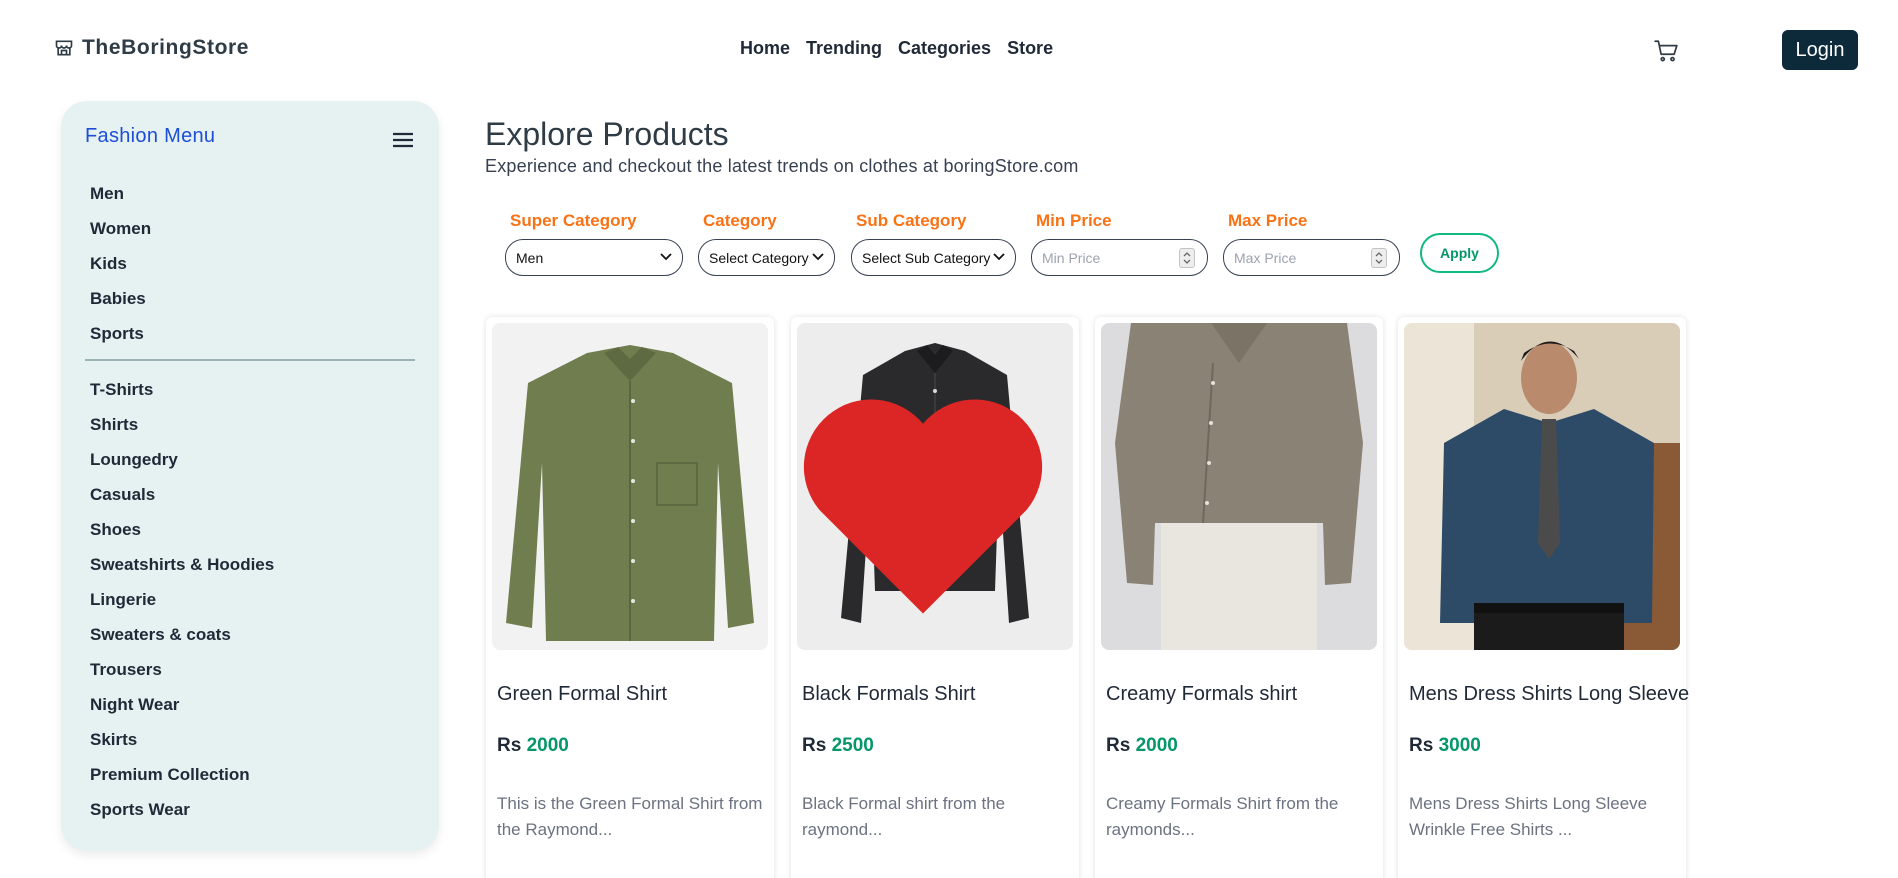 The image size is (1898, 878). I want to click on brand-name: TheBoringStore, so click(166, 47).